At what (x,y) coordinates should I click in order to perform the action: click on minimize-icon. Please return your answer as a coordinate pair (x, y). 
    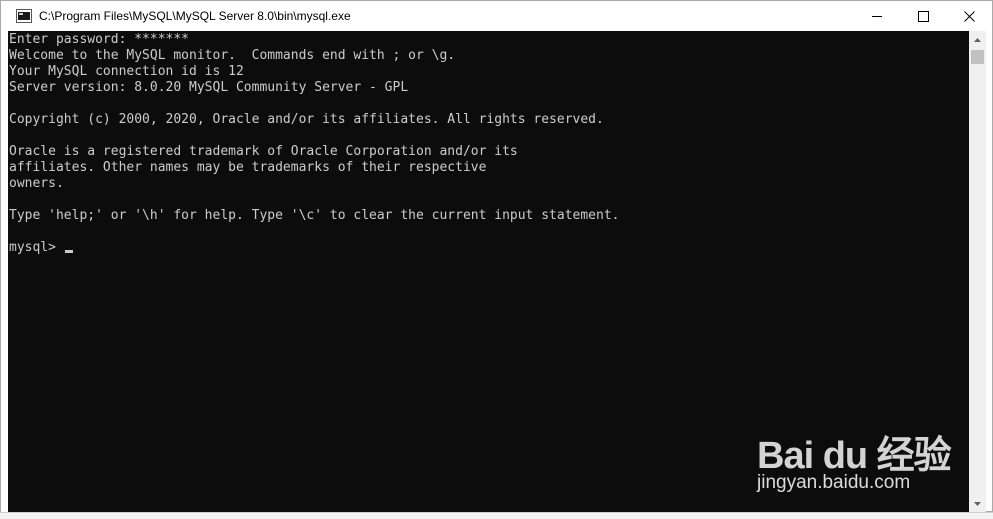
    Looking at the image, I should click on (876, 16).